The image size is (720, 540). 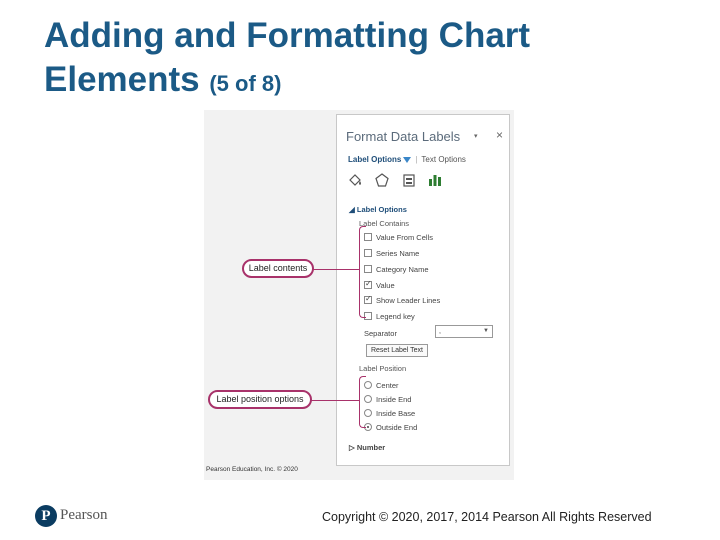 What do you see at coordinates (390, 428) in the screenshot?
I see `radio-outside-end: Outside End` at bounding box center [390, 428].